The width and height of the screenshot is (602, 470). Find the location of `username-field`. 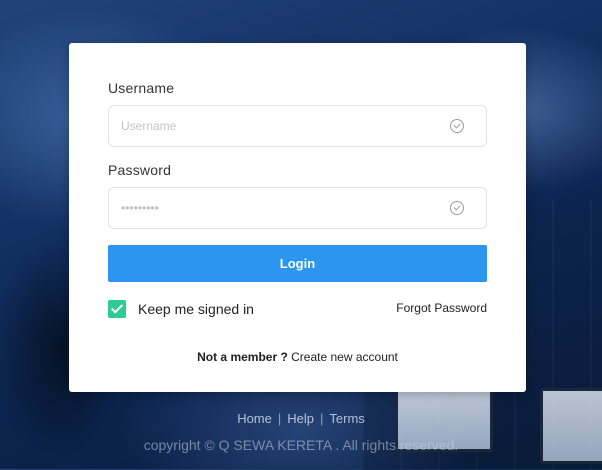

username-field is located at coordinates (297, 126).